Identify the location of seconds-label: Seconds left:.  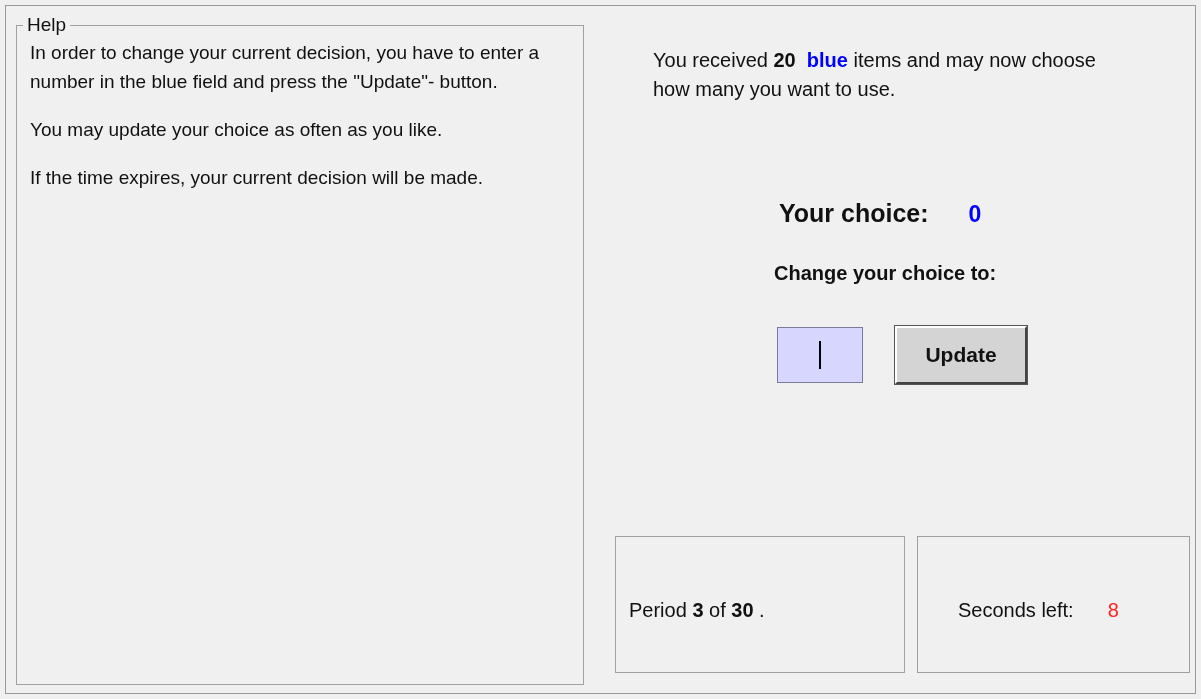
(1016, 610).